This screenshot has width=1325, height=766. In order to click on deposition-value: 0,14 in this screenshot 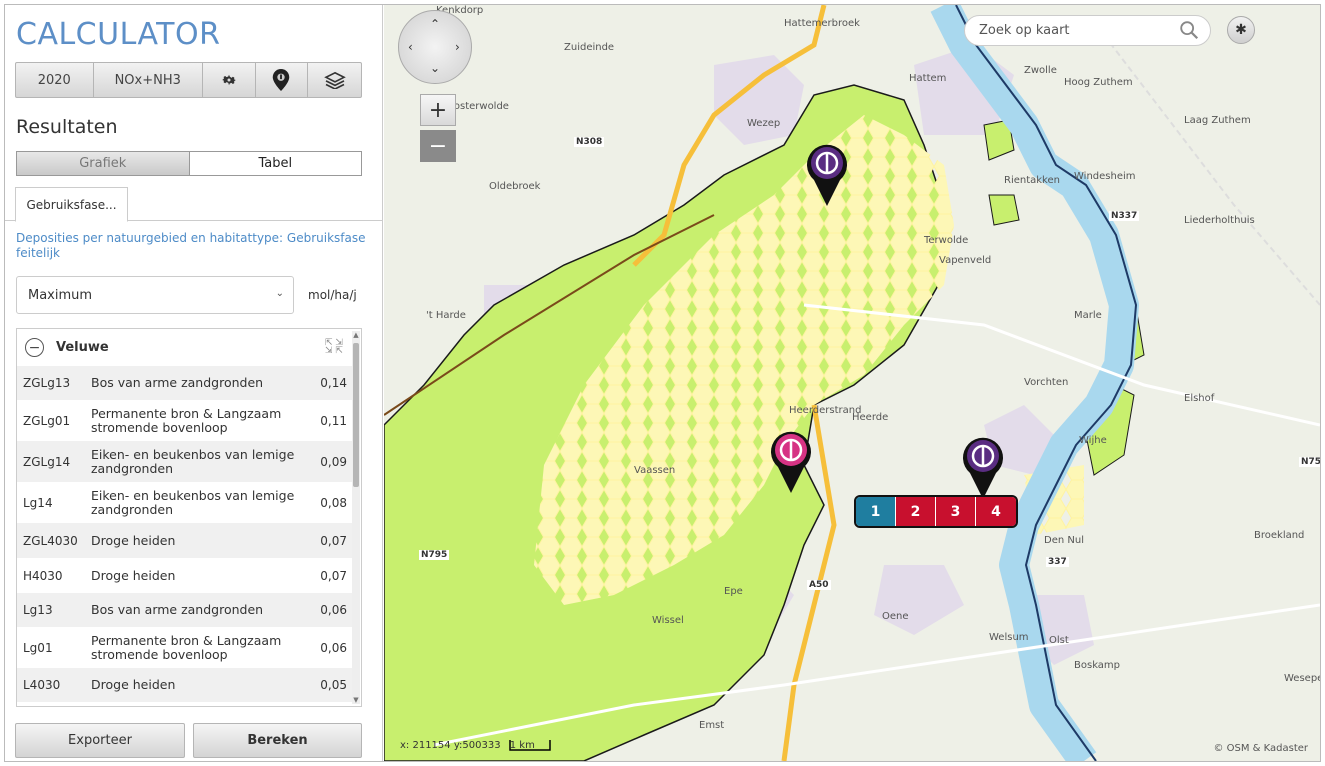, I will do `click(333, 383)`.